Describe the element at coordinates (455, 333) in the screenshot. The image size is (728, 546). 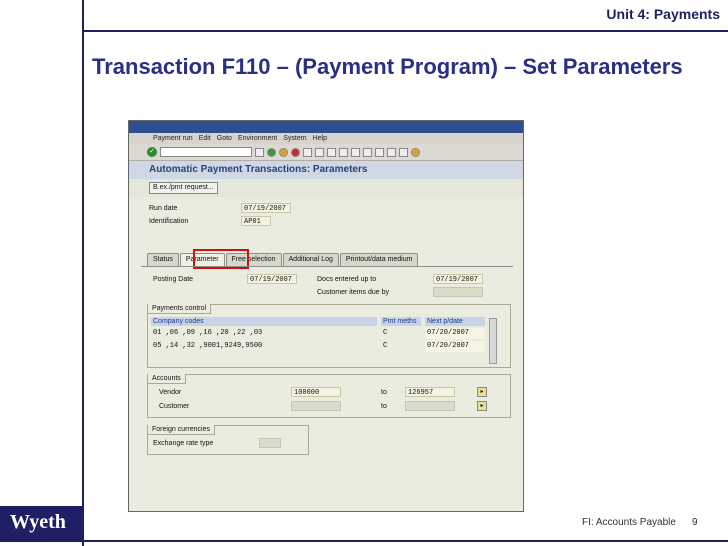
I see `row-1-next-pdate: 07/20/2007` at that location.